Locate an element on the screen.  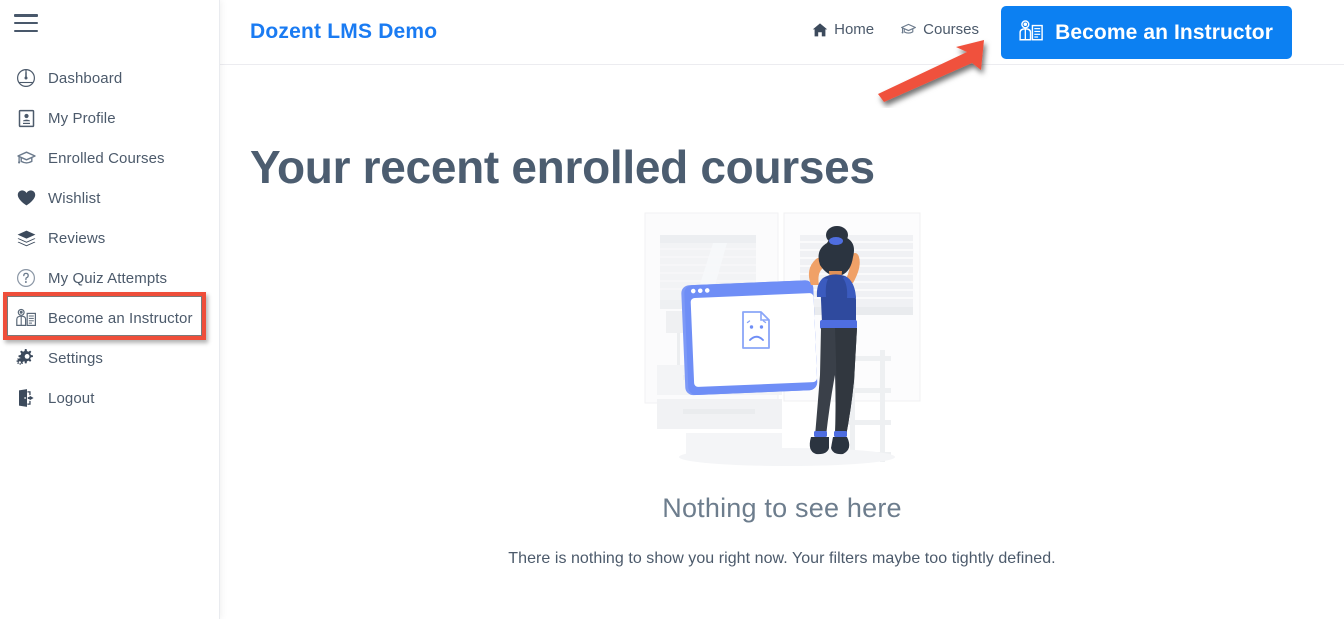
empty-state-illustration is located at coordinates (782, 339).